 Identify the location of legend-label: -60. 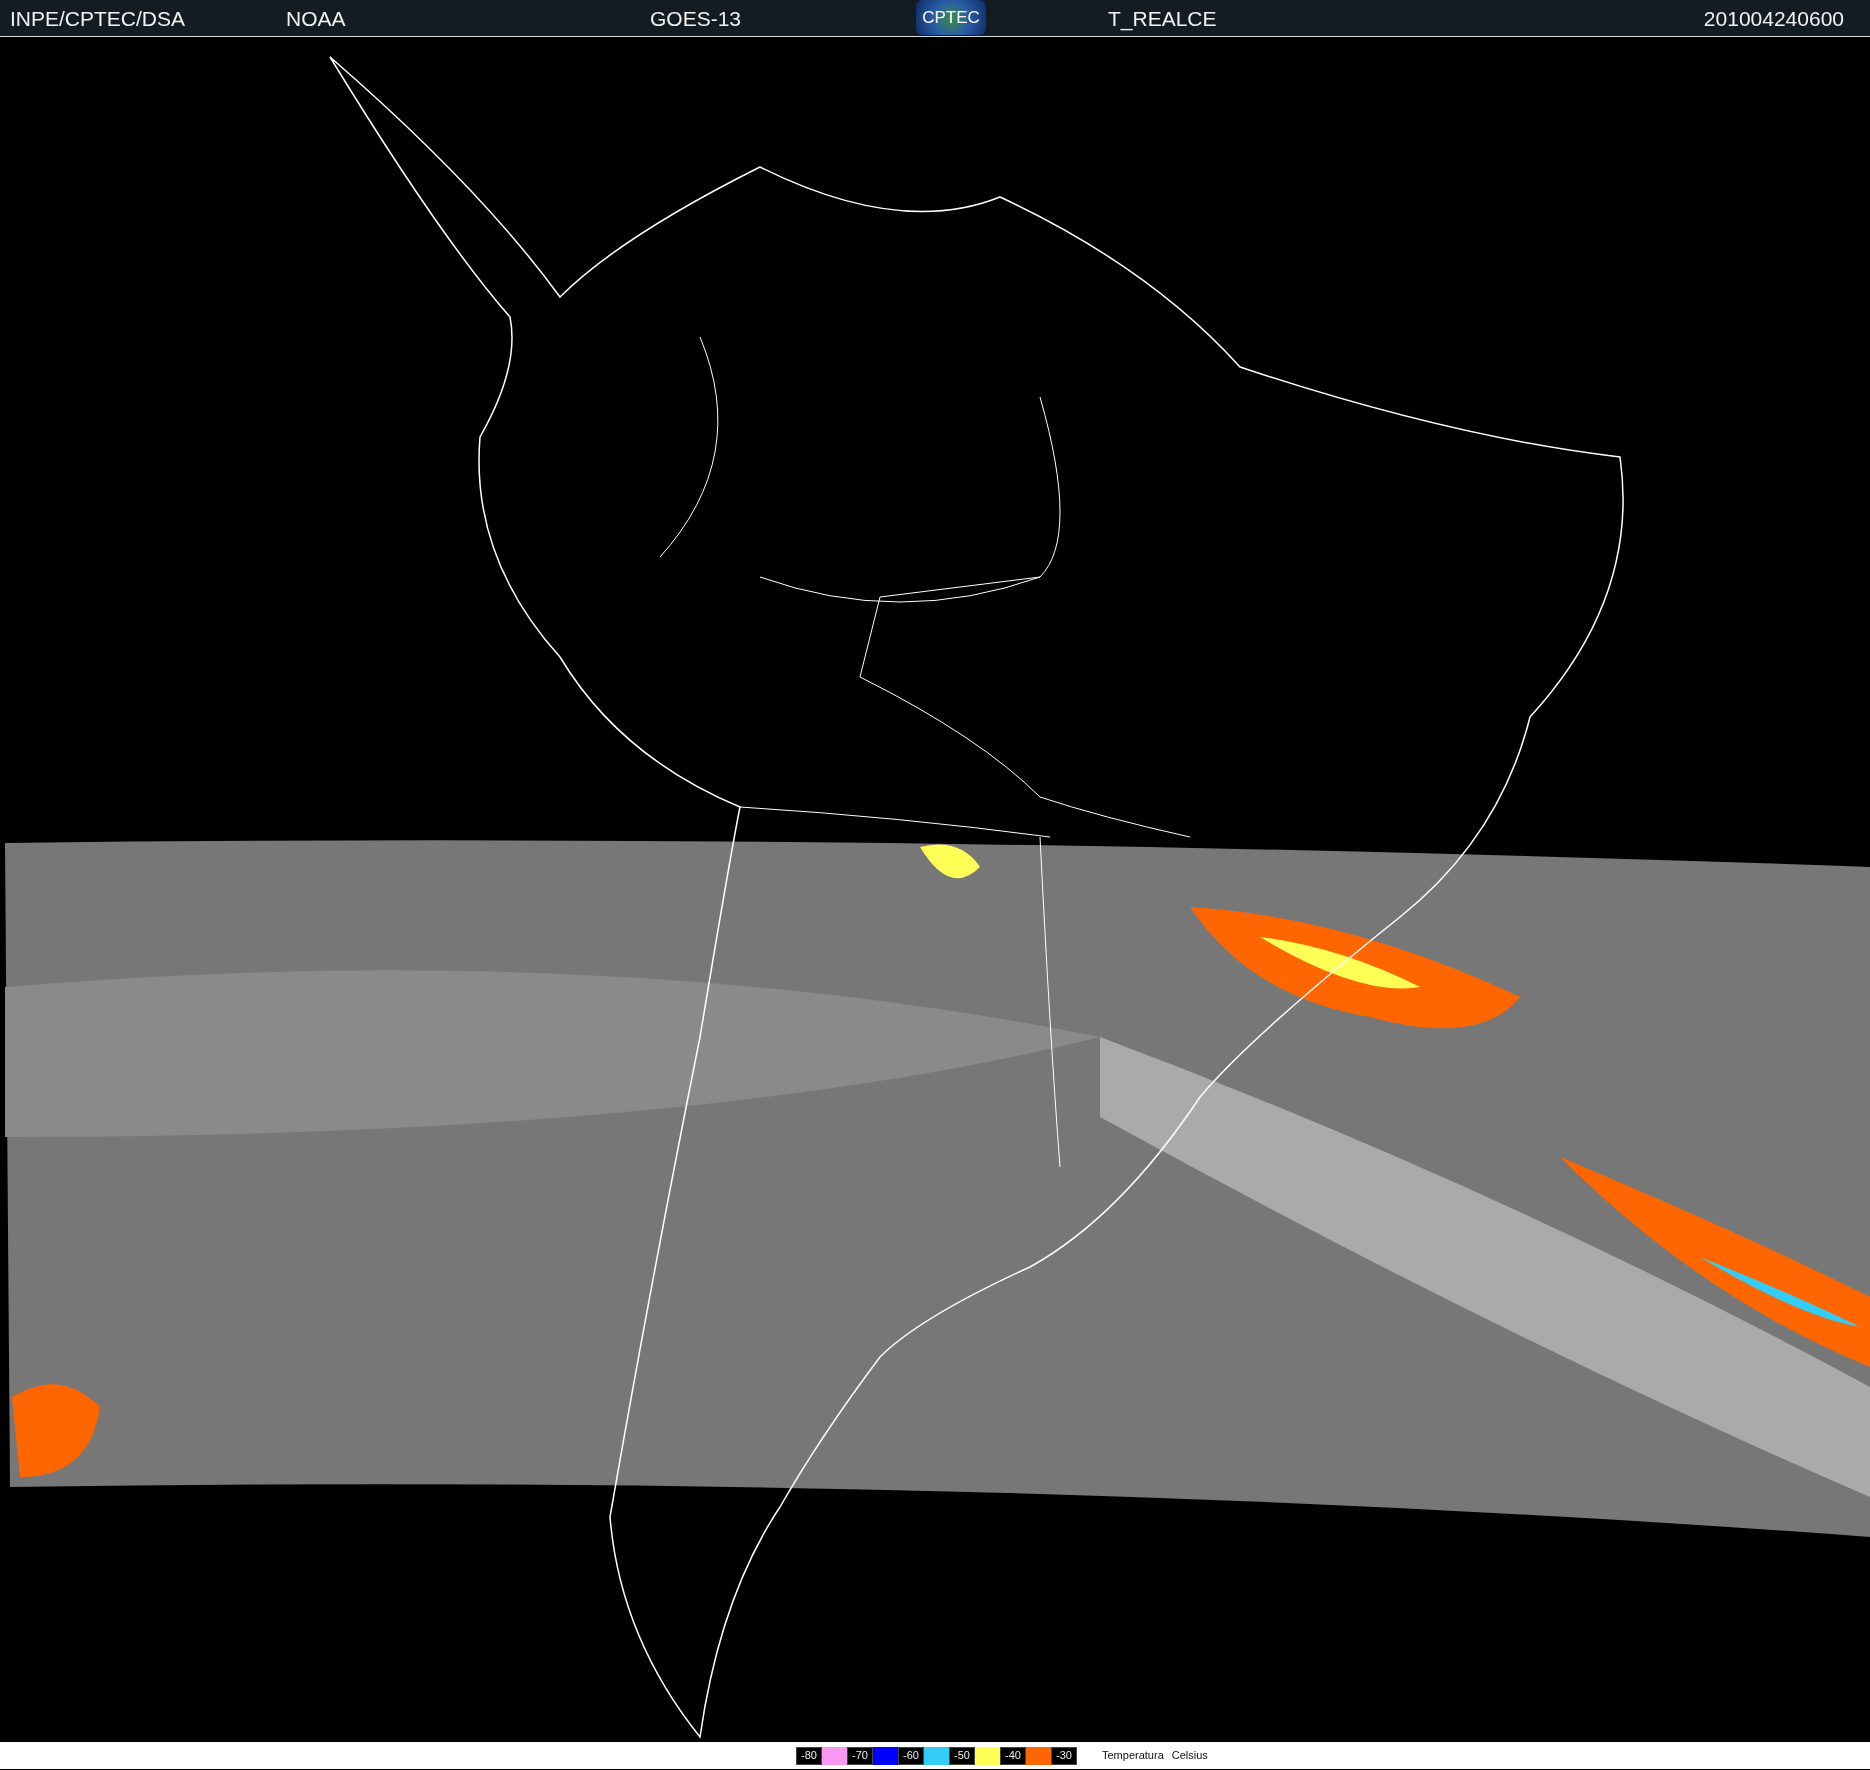
(911, 1755).